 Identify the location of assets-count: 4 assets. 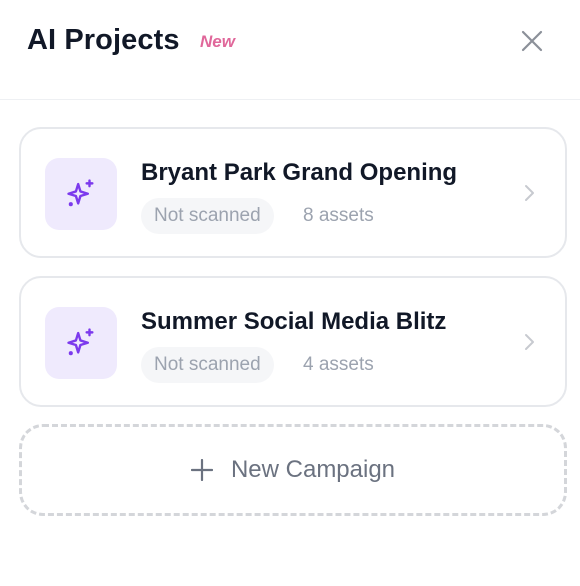
(338, 364).